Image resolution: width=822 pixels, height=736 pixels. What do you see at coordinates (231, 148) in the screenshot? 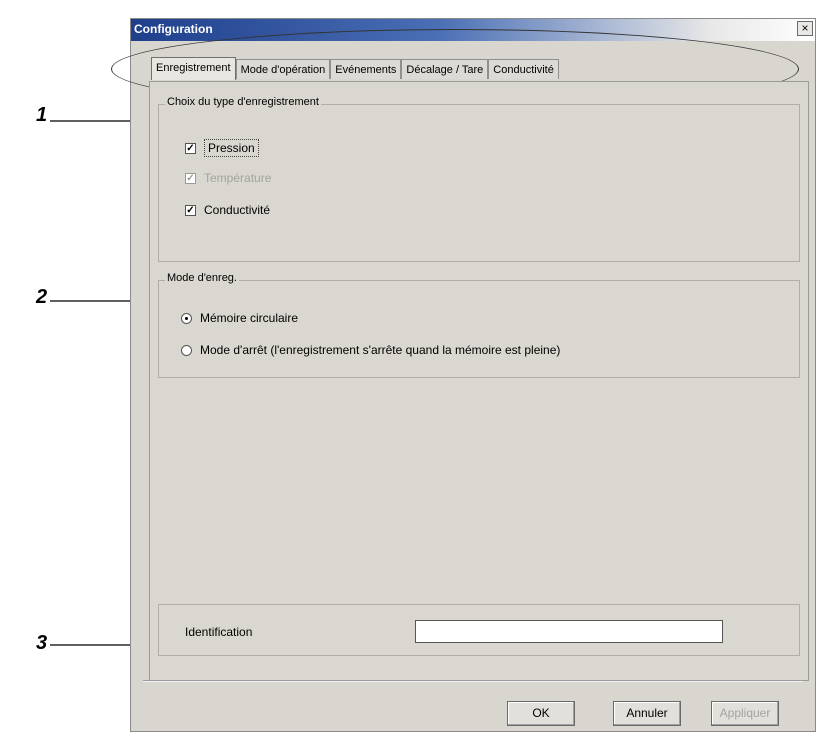
I see `pressure-label: Pression` at bounding box center [231, 148].